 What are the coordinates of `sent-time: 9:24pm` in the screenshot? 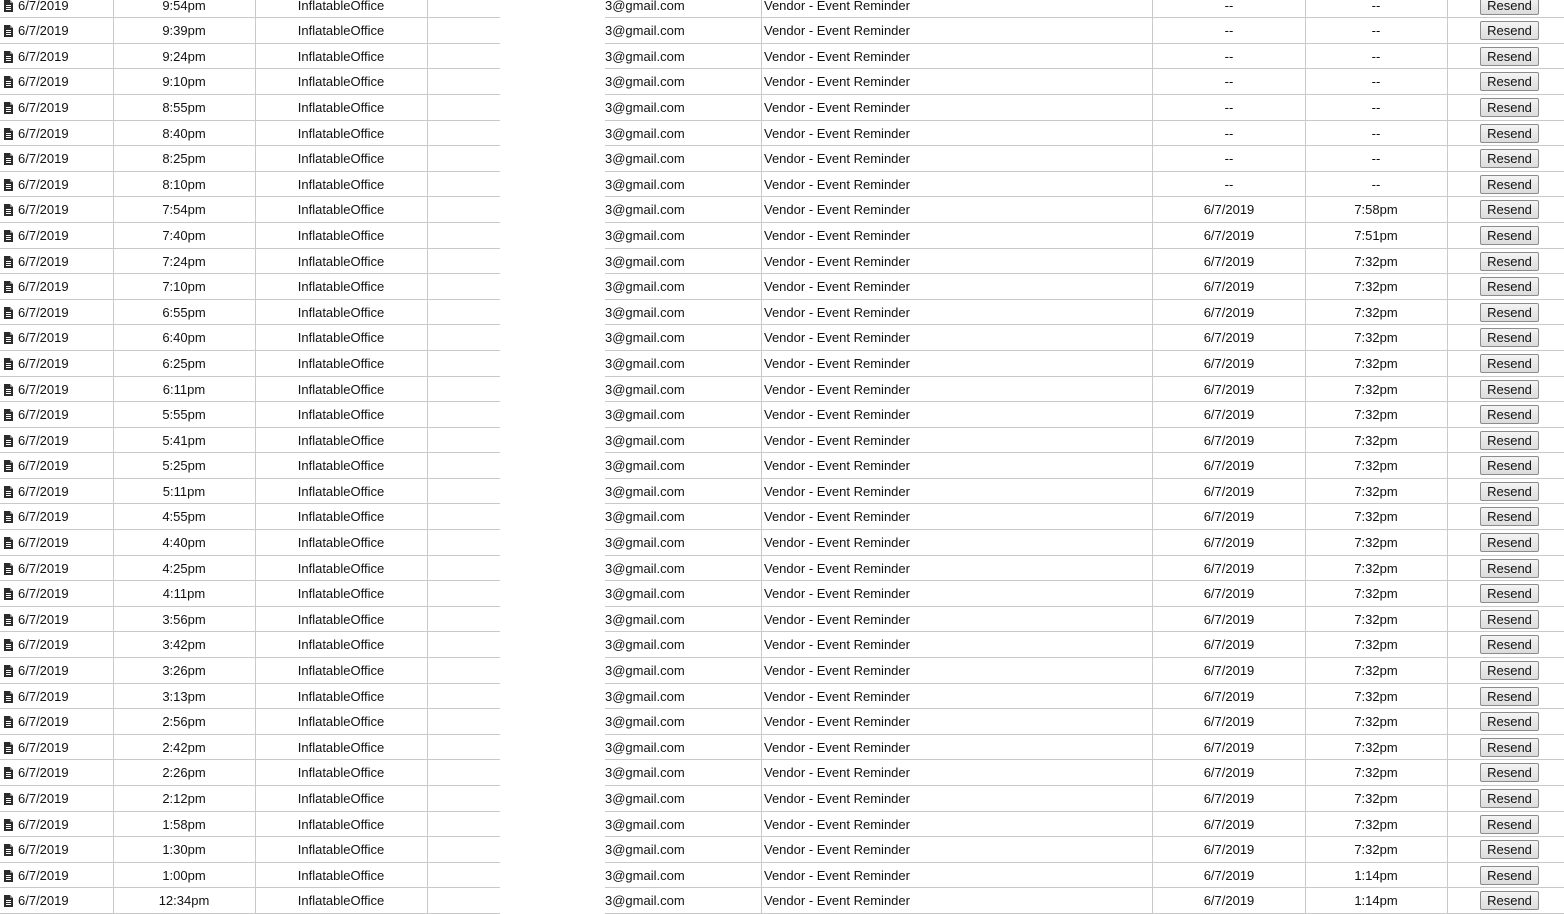 It's located at (184, 56).